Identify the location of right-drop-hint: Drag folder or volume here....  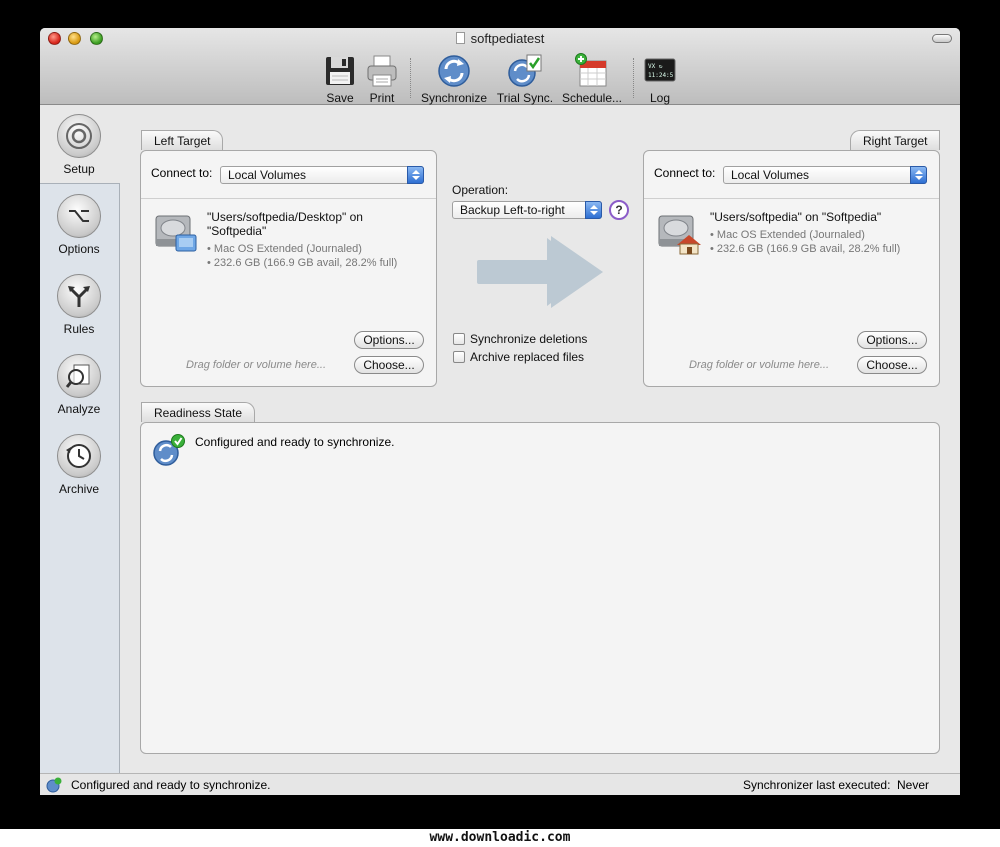
(759, 365).